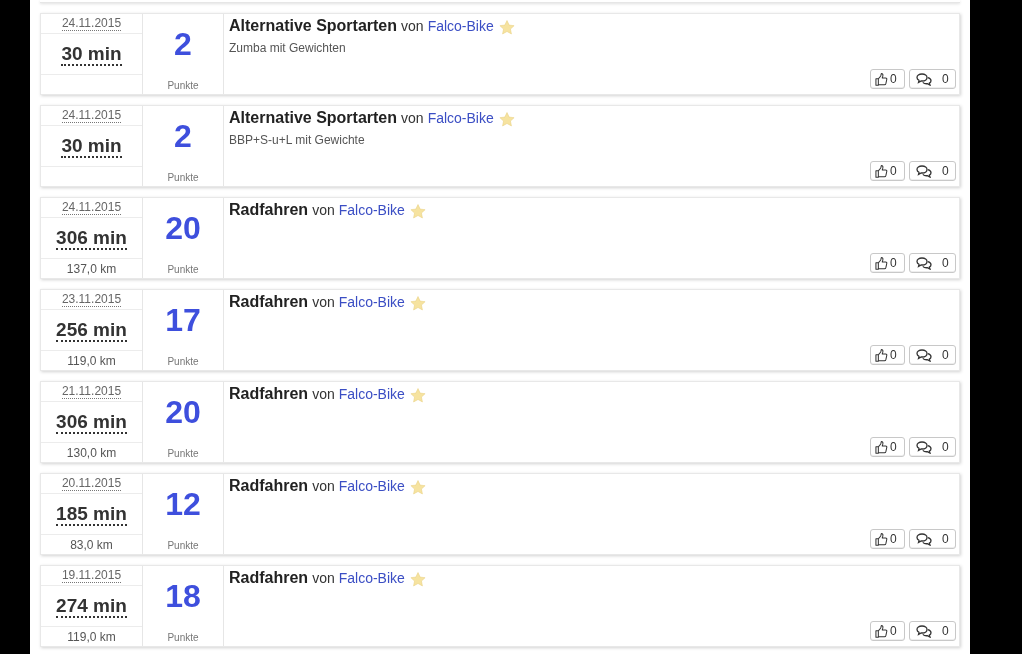 This screenshot has height=654, width=1022. I want to click on activity-duration: 185 min, so click(91, 514).